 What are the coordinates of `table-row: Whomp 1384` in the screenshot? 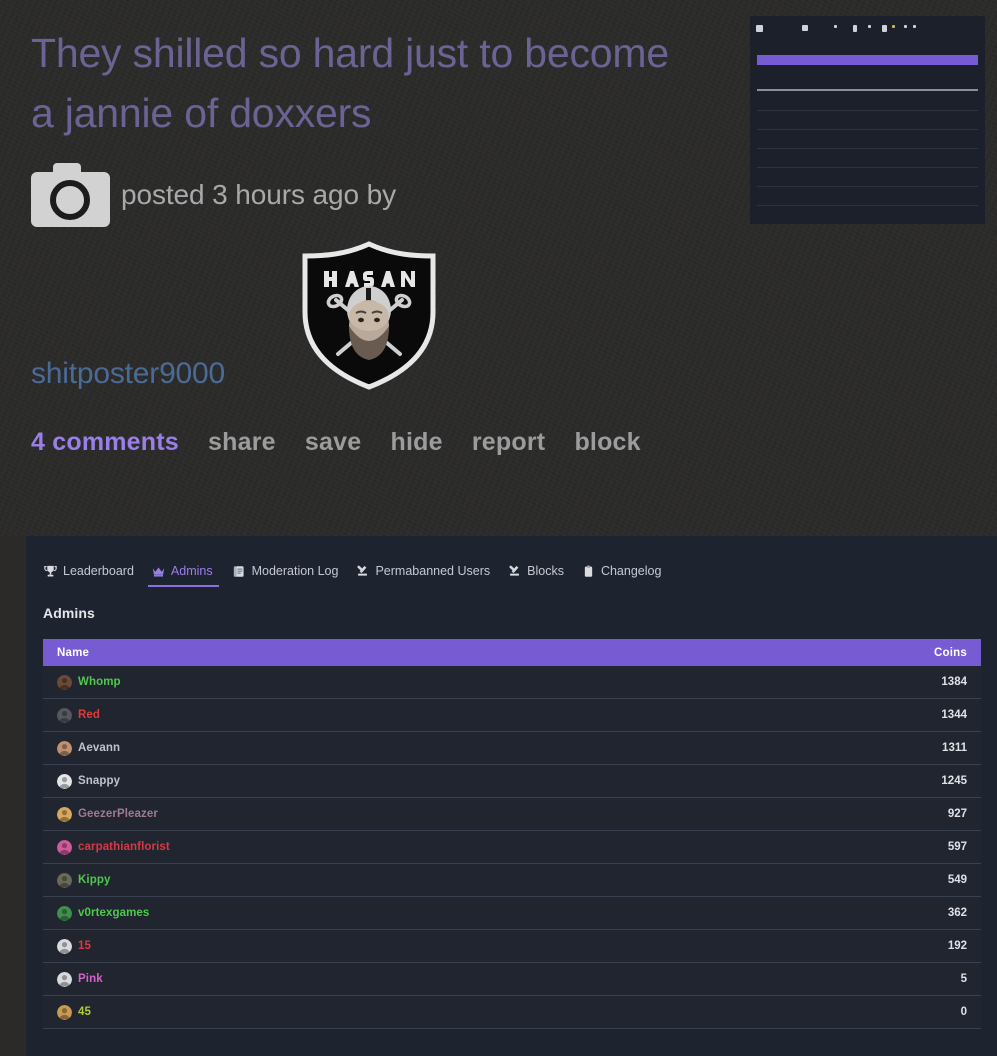 It's located at (512, 682).